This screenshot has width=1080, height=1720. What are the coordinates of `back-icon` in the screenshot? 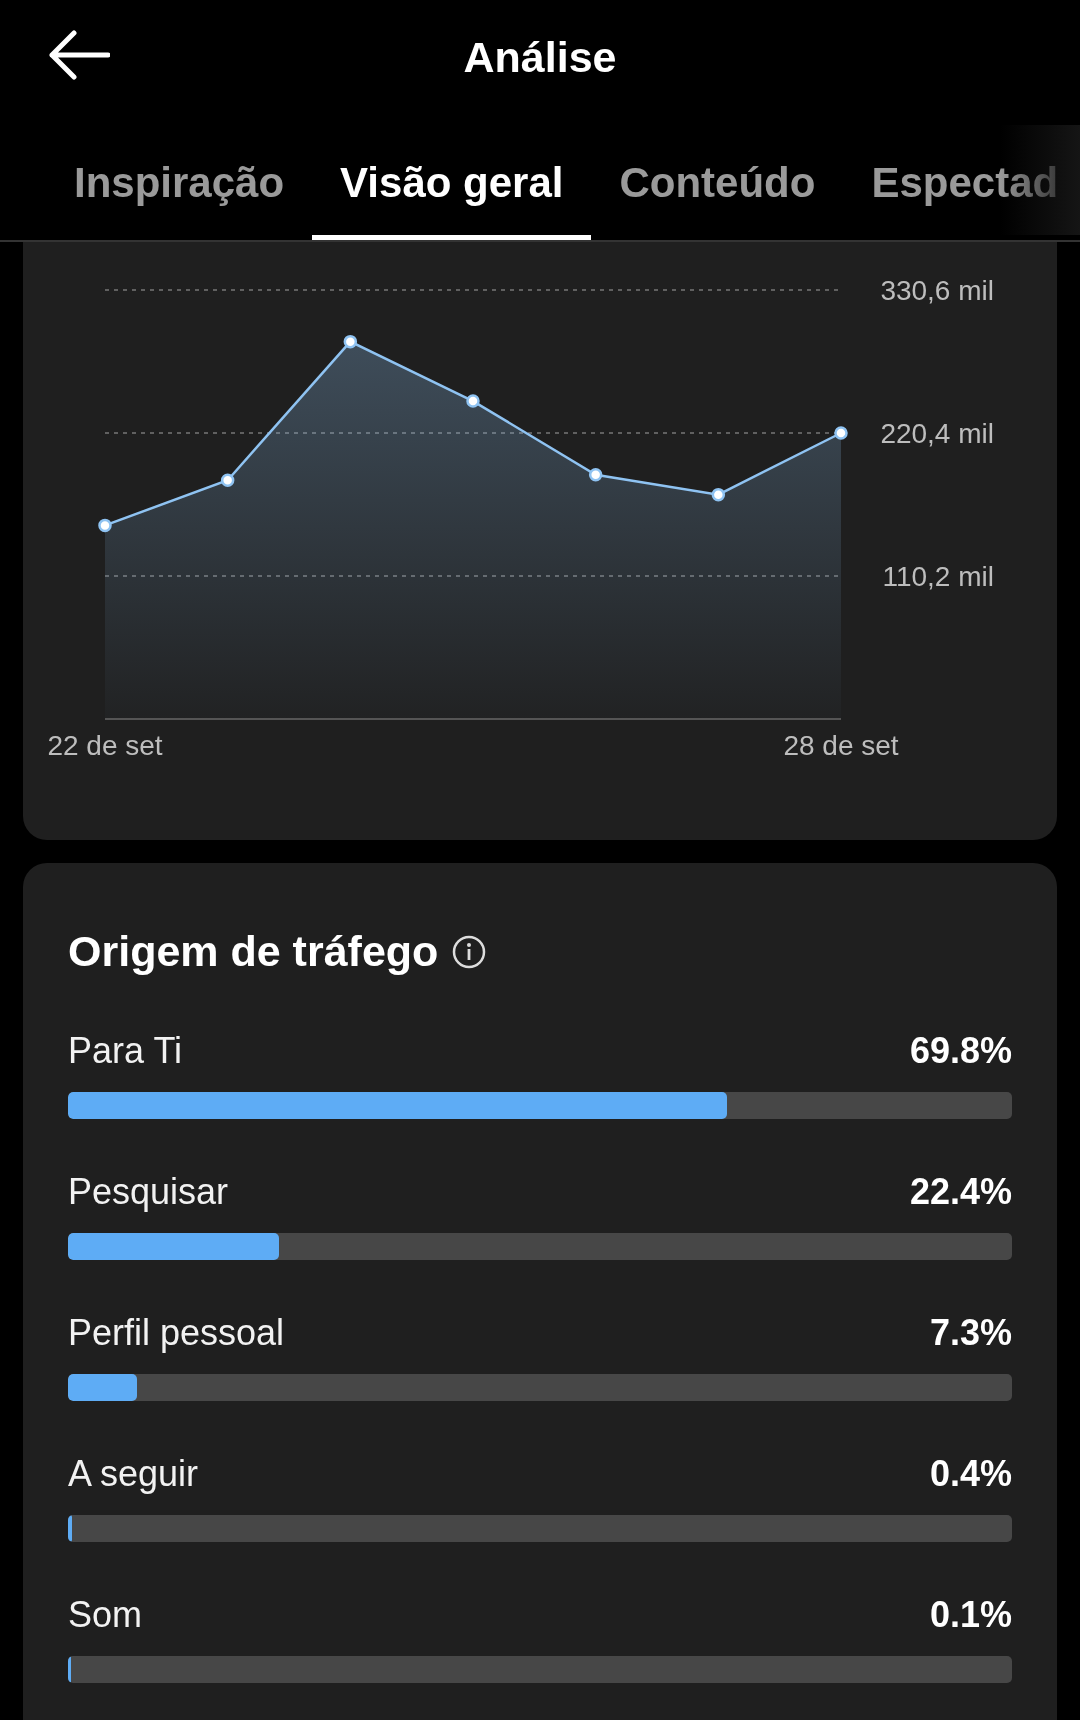 It's located at (79, 55).